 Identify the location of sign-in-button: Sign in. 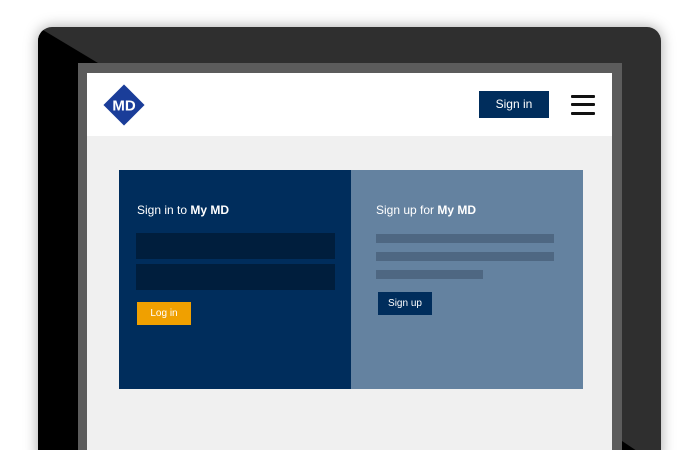
(514, 104).